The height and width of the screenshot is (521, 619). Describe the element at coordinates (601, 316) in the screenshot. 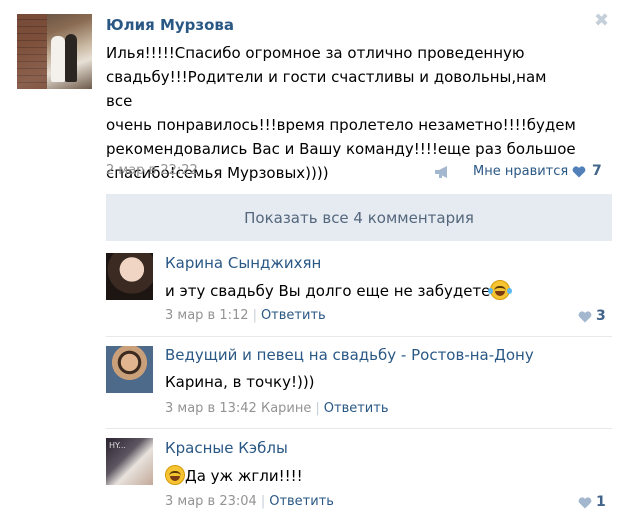

I see `comment-like-count: 3` at that location.